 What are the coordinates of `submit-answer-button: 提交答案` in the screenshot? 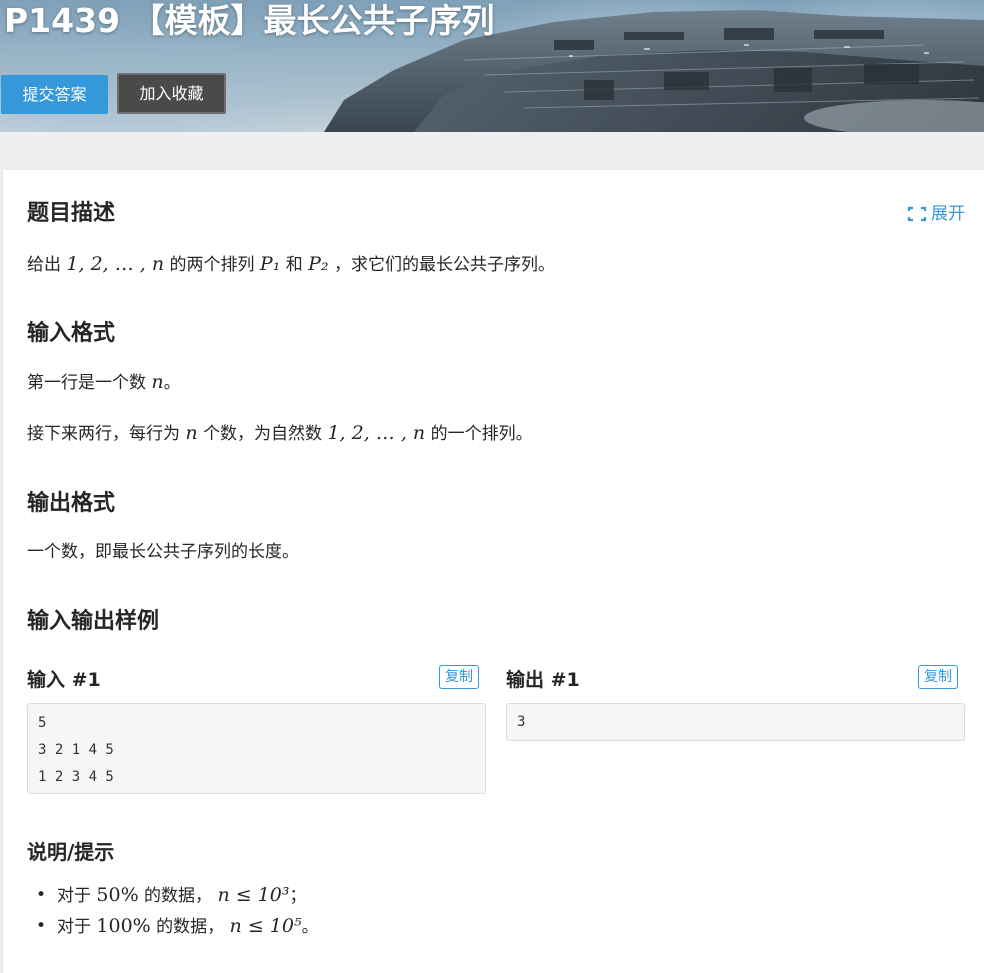 It's located at (54, 94).